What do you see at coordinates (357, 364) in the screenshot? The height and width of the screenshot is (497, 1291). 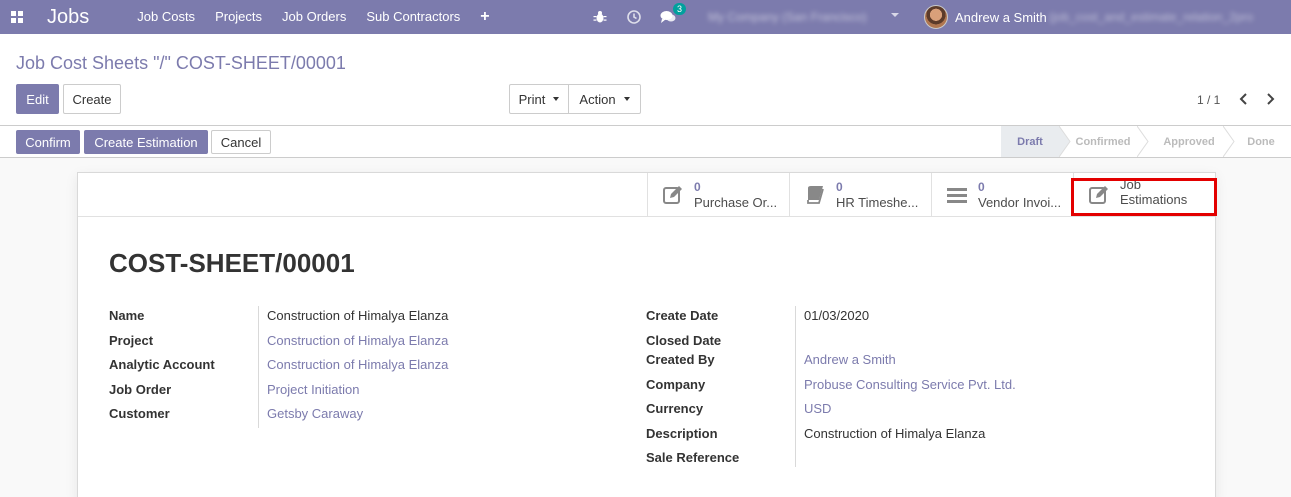 I see `analytic-account-link: Construction of Himalya Elanza` at bounding box center [357, 364].